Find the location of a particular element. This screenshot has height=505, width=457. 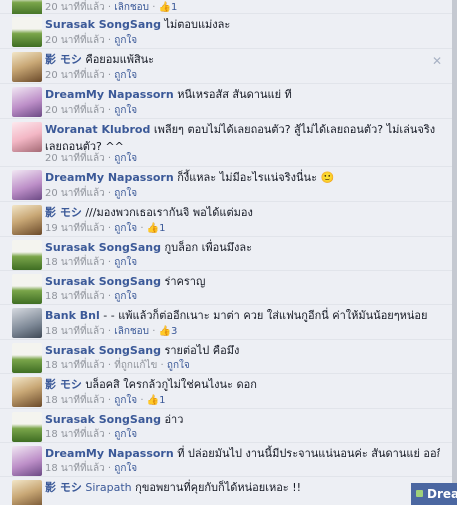

online-dot-icon is located at coordinates (419, 493).